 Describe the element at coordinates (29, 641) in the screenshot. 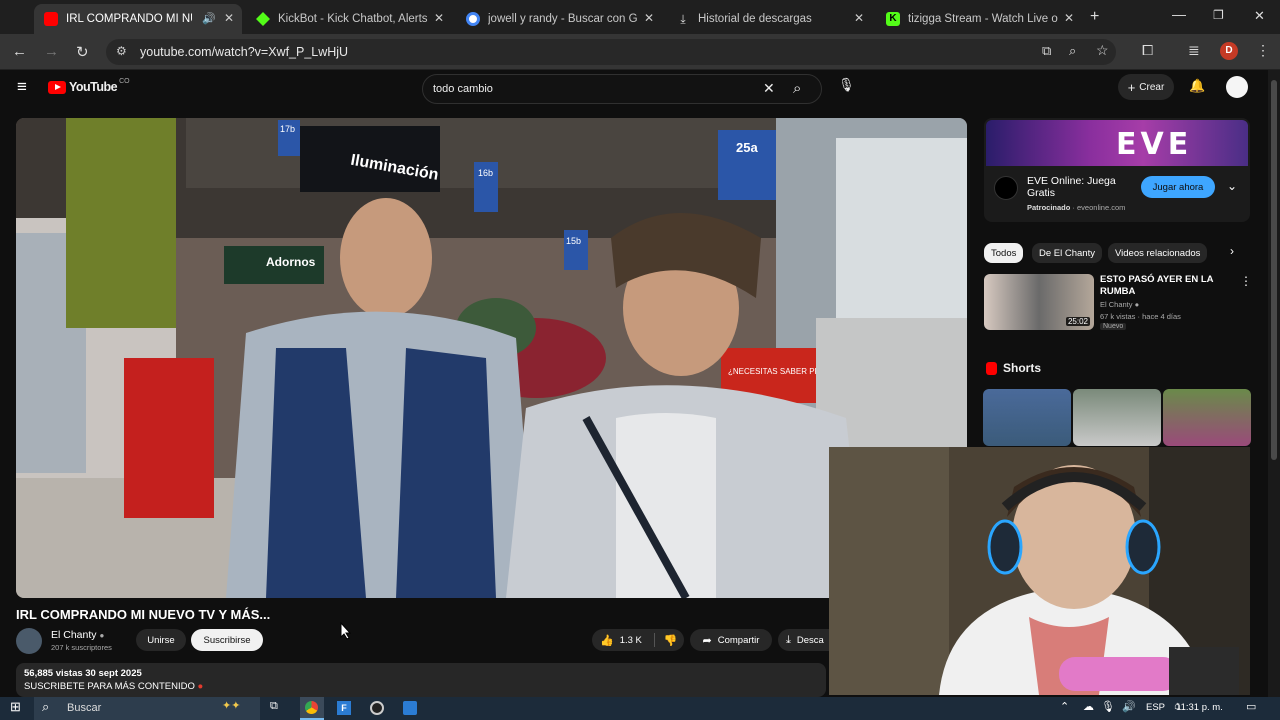

I see `channel-avatar` at that location.